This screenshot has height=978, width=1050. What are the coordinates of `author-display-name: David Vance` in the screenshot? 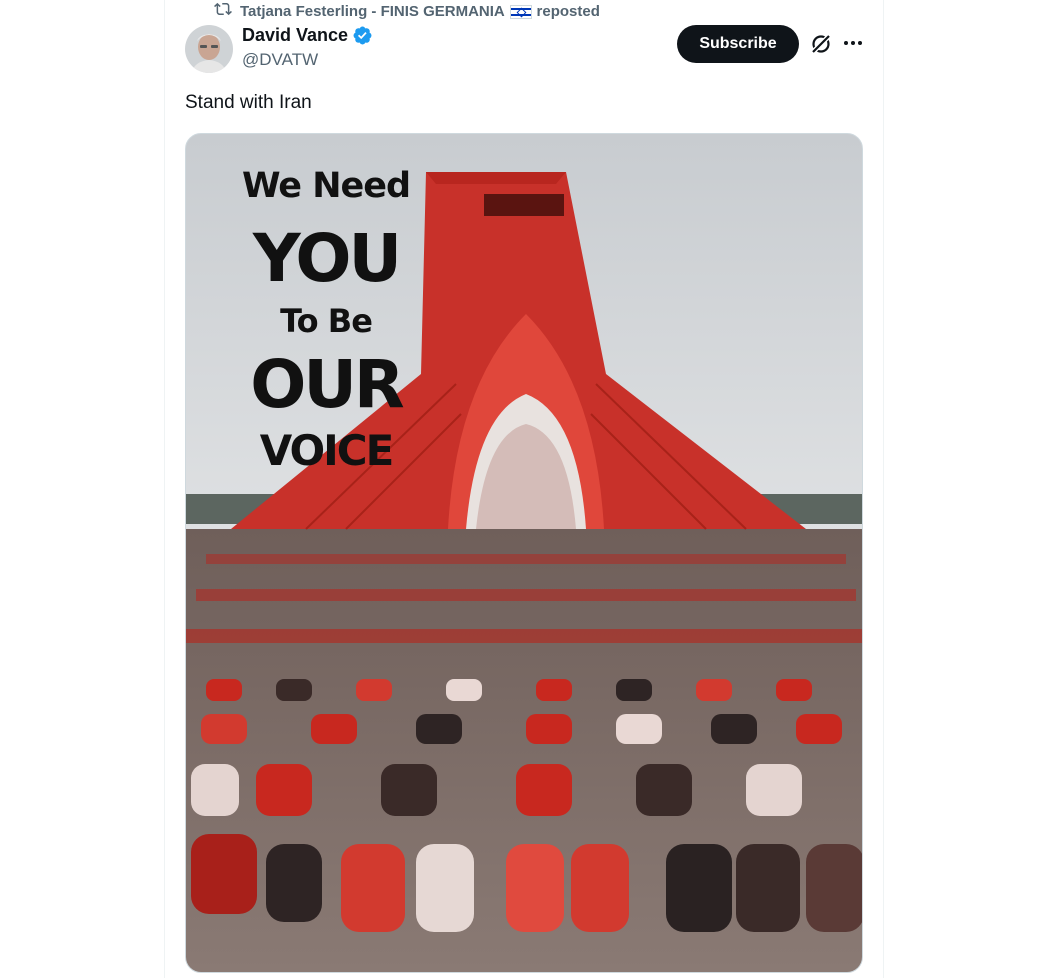 It's located at (295, 35).